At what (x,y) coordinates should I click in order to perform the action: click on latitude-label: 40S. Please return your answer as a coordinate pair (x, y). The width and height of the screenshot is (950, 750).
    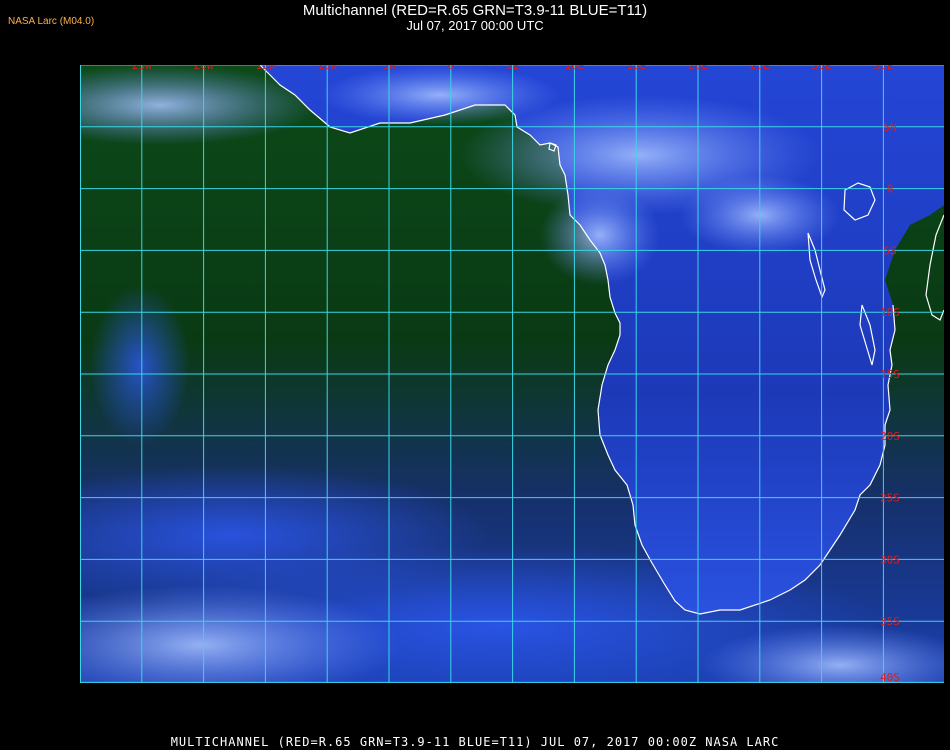
    Looking at the image, I should click on (890, 677).